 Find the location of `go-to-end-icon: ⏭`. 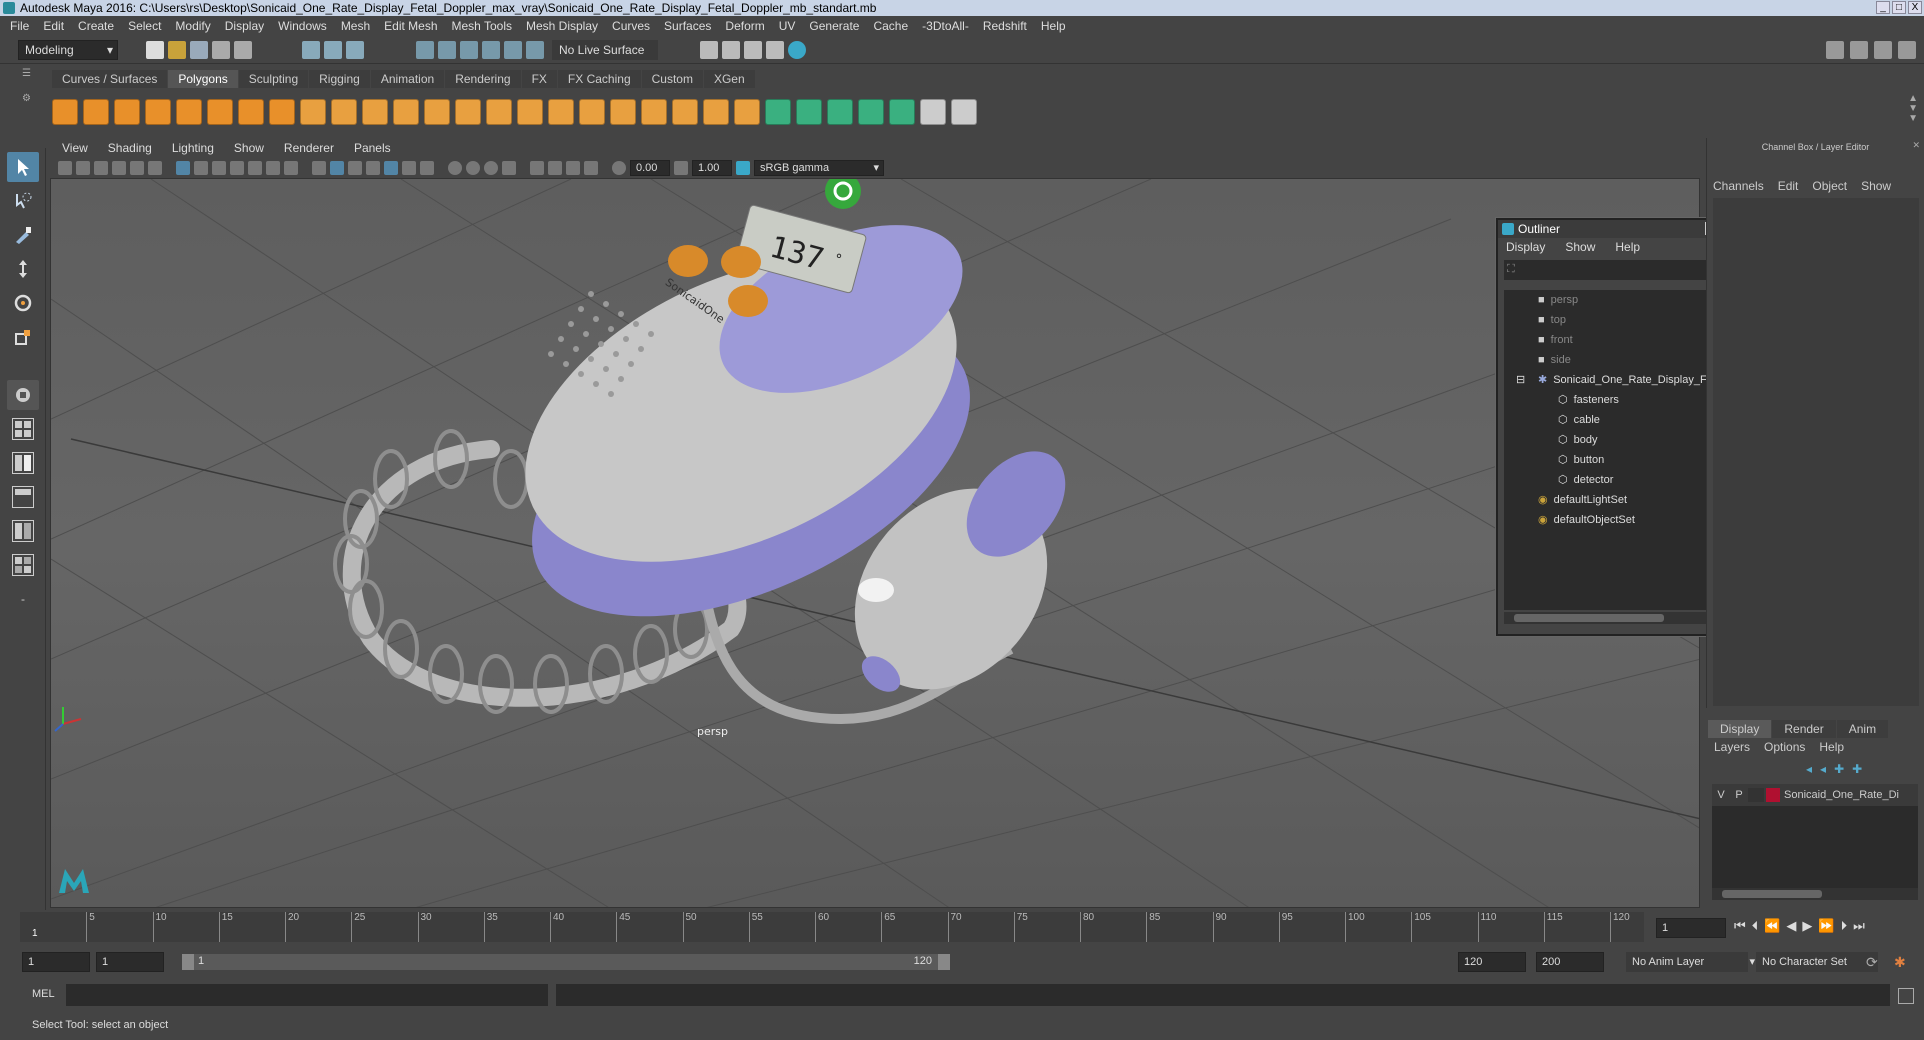

go-to-end-icon: ⏭ is located at coordinates (1859, 926).